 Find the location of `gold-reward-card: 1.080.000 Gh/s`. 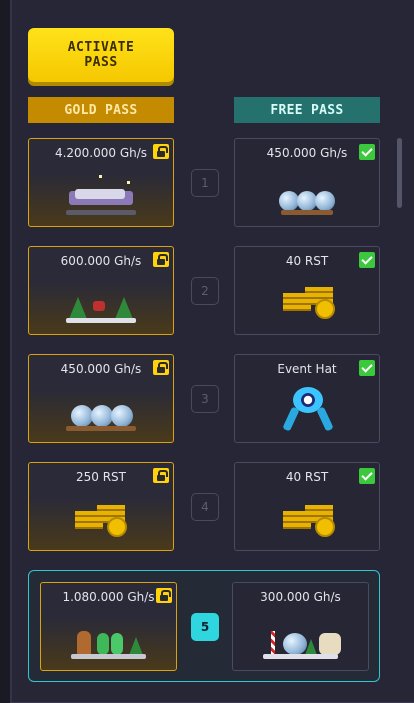

gold-reward-card: 1.080.000 Gh/s is located at coordinates (108, 626).